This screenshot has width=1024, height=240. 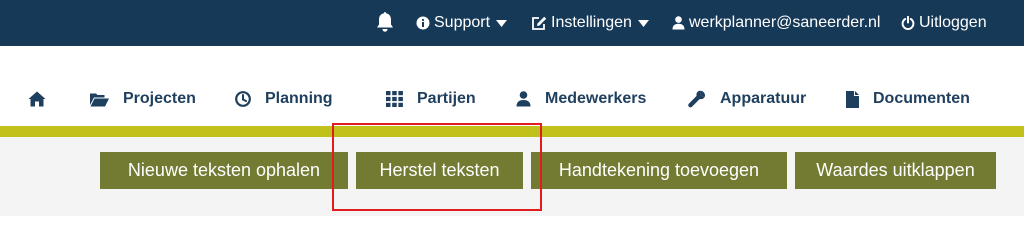 I want to click on fetch-new-texts-button: Nieuwe teksten ophalen, so click(x=224, y=170).